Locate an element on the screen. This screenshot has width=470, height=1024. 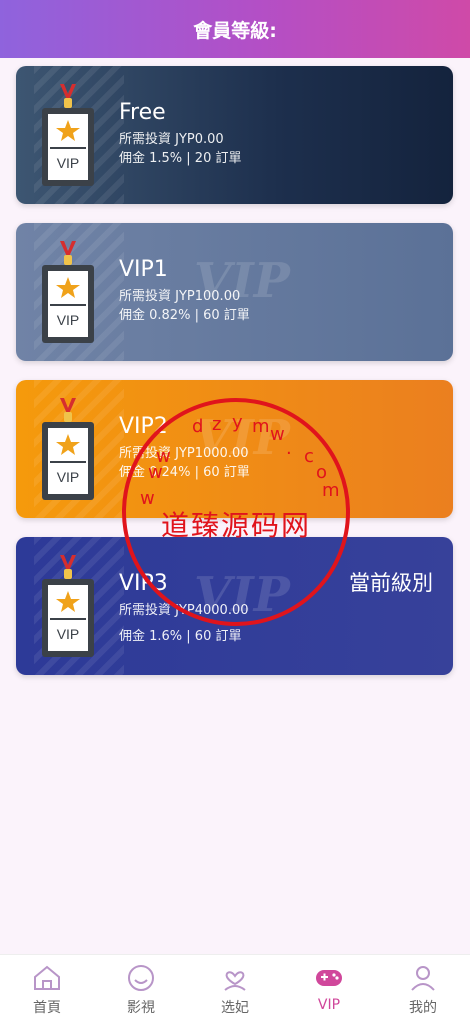
page-title: 會員等級: is located at coordinates (235, 30).